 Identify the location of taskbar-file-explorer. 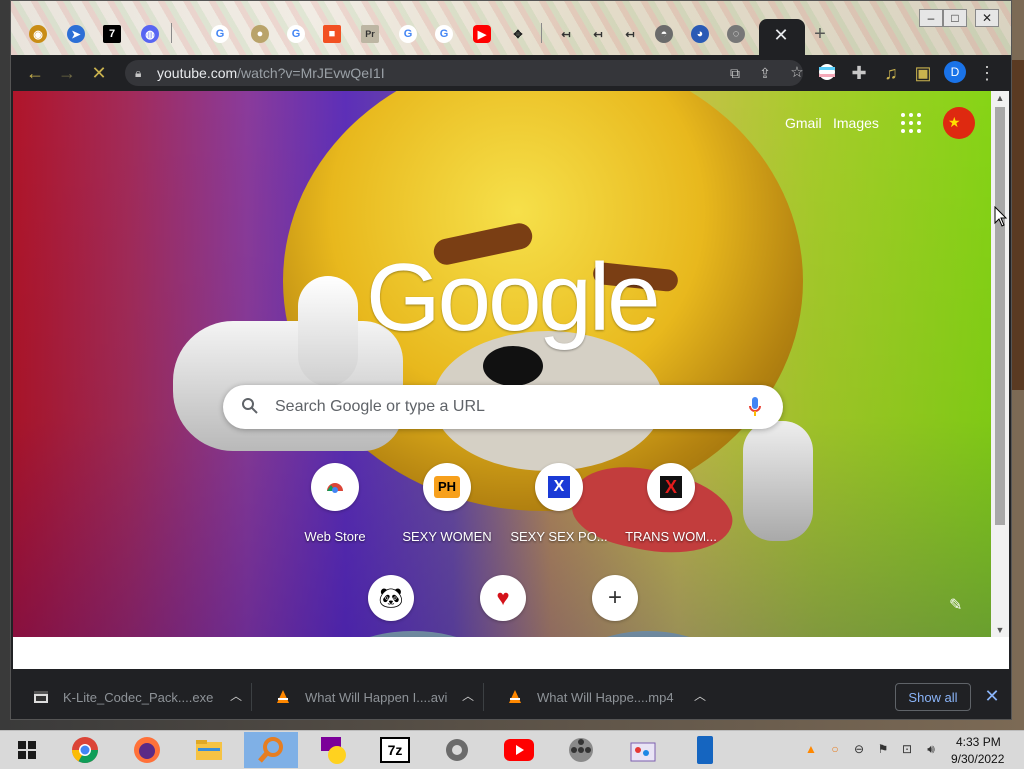
(209, 750).